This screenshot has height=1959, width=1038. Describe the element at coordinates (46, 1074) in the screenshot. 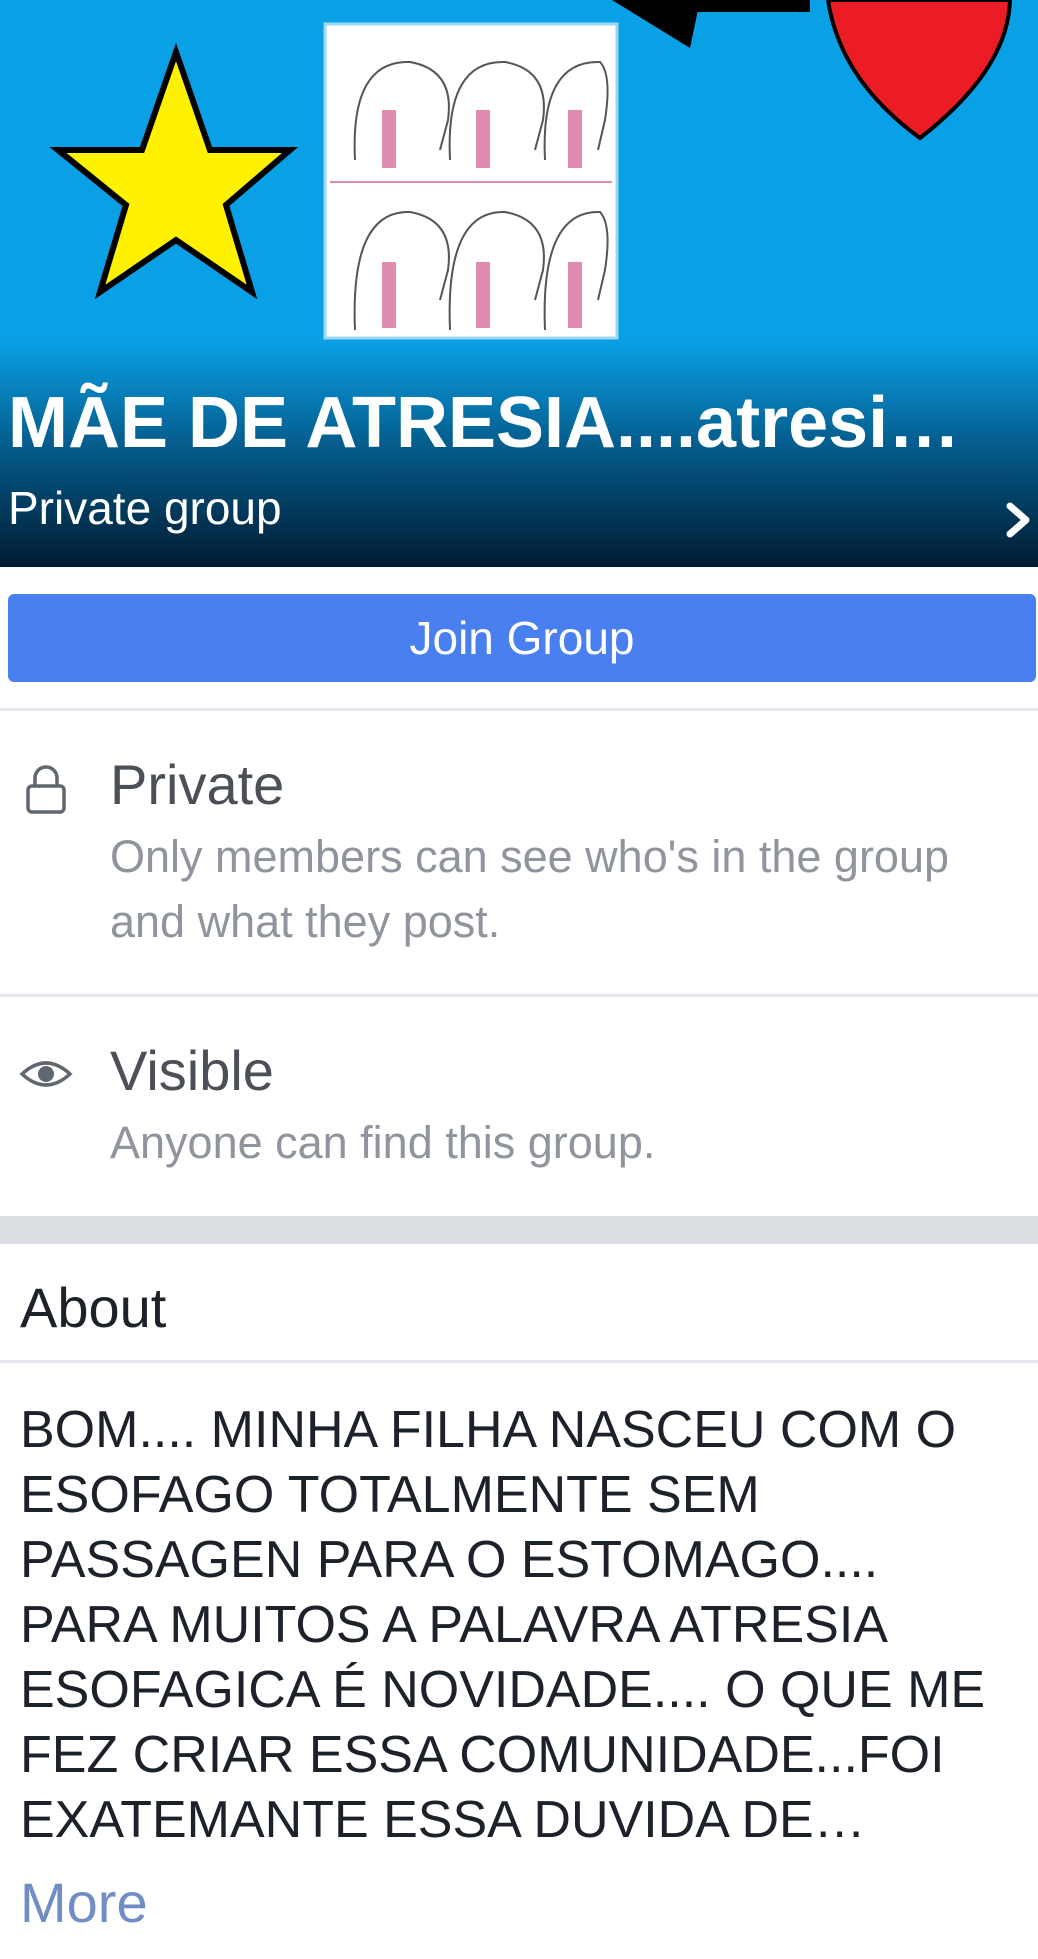

I see `eye-icon` at that location.